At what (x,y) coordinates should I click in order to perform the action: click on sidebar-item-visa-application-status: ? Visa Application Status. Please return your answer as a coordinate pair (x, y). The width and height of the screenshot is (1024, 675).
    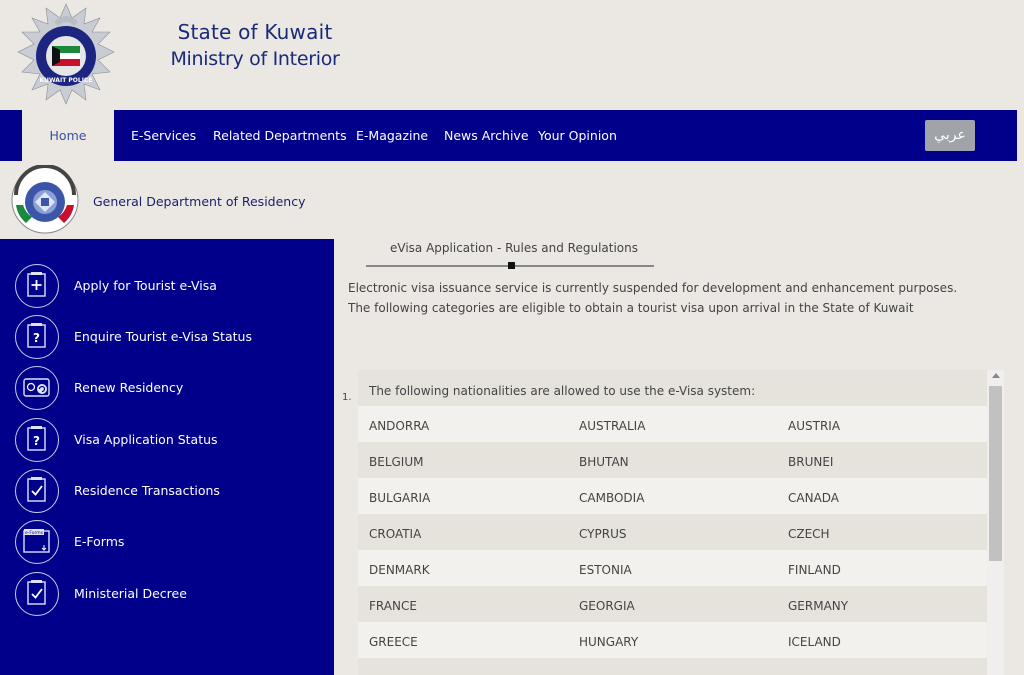
    Looking at the image, I should click on (167, 440).